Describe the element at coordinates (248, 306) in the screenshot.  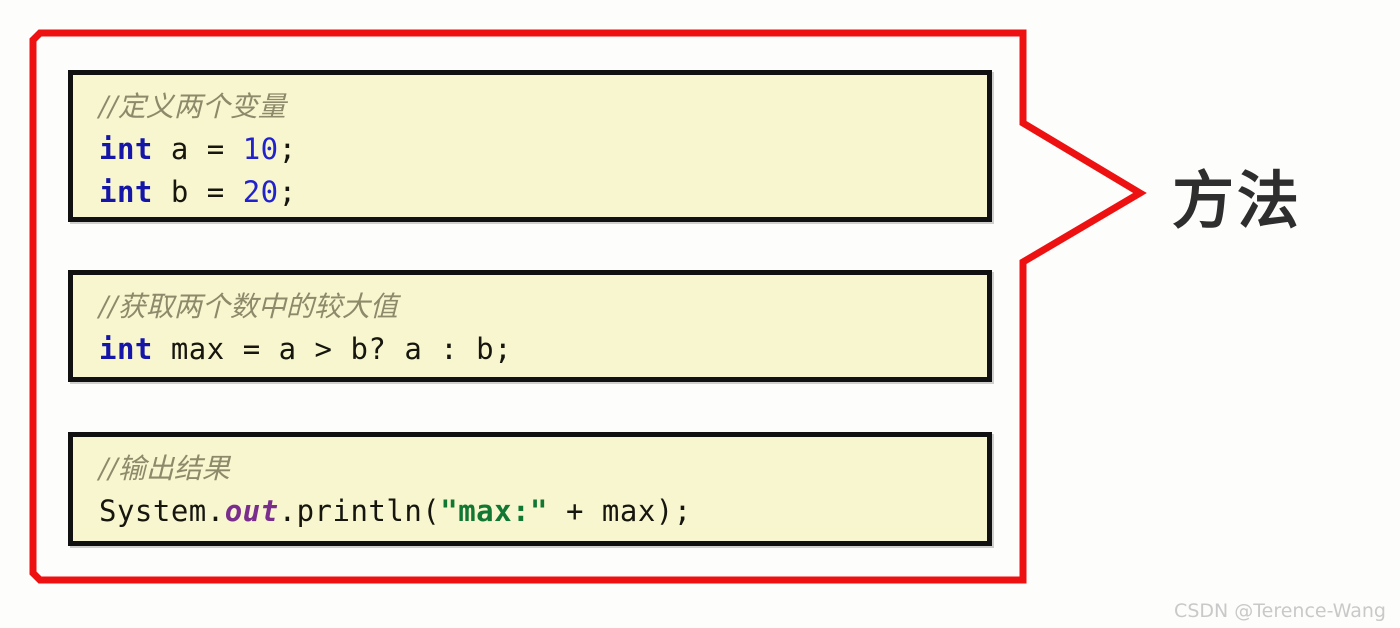
I see `code-comment: //获取两个数中的较大值` at that location.